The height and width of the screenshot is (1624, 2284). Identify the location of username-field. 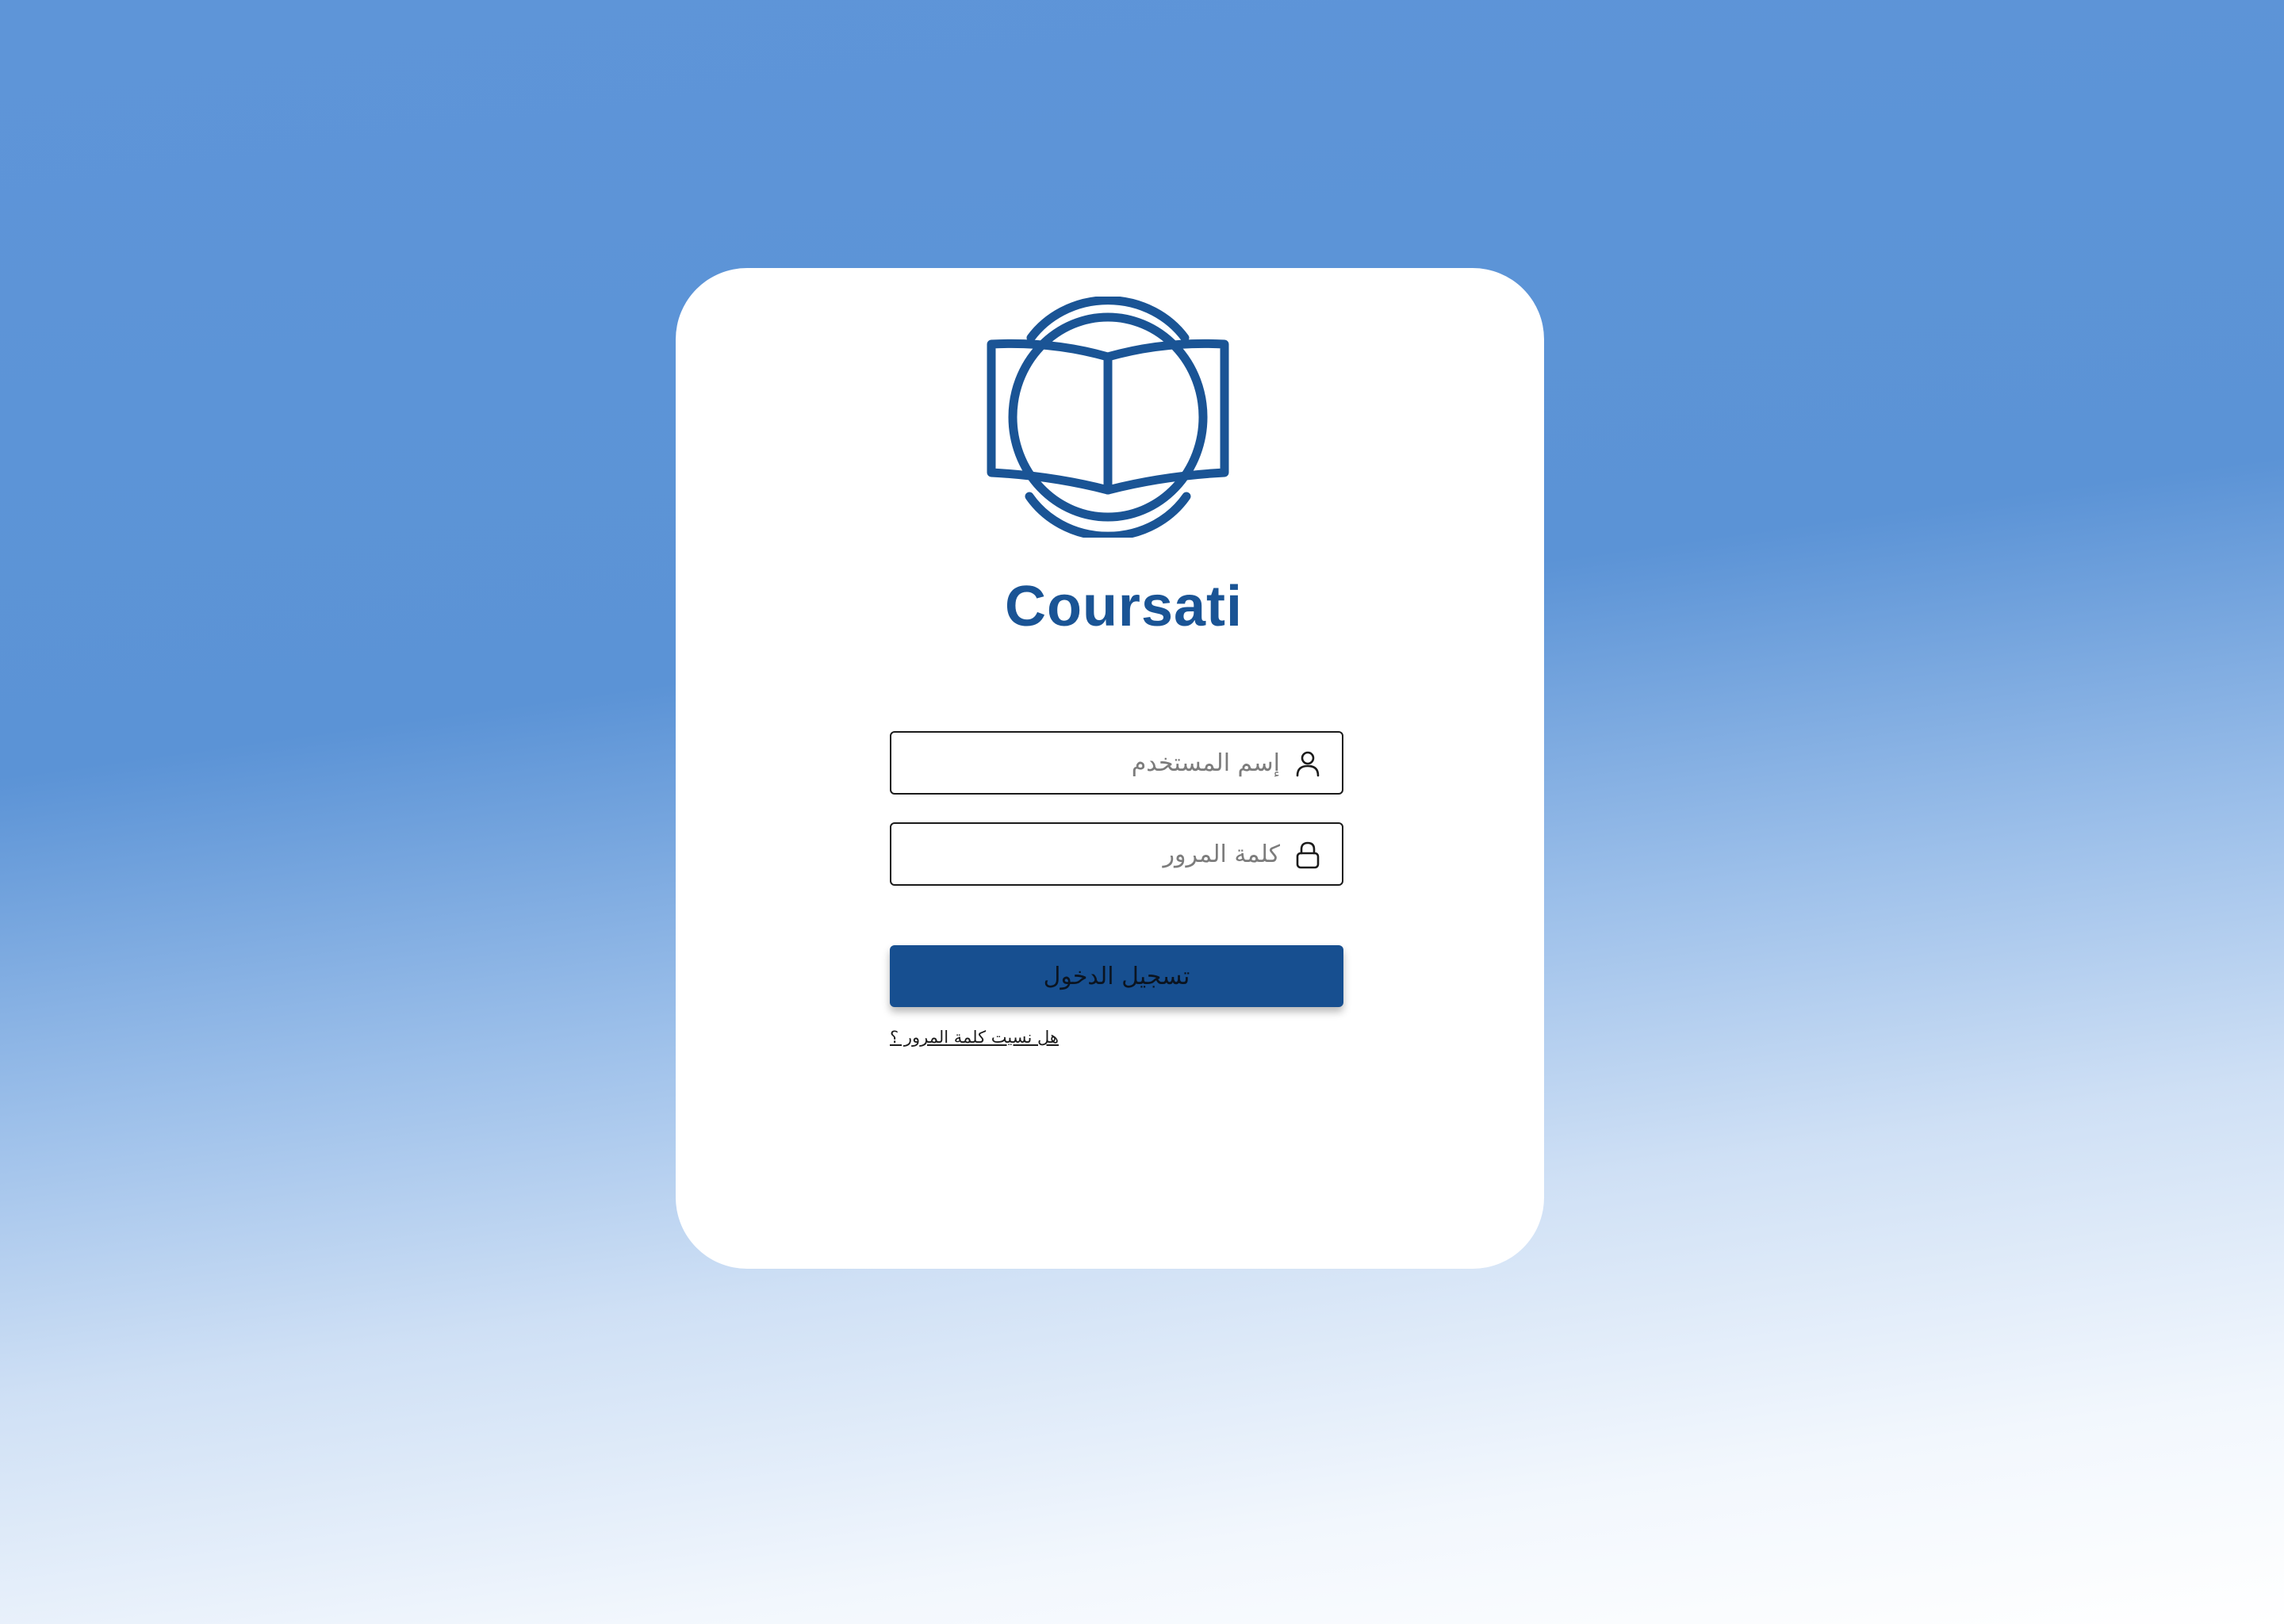
(1116, 763).